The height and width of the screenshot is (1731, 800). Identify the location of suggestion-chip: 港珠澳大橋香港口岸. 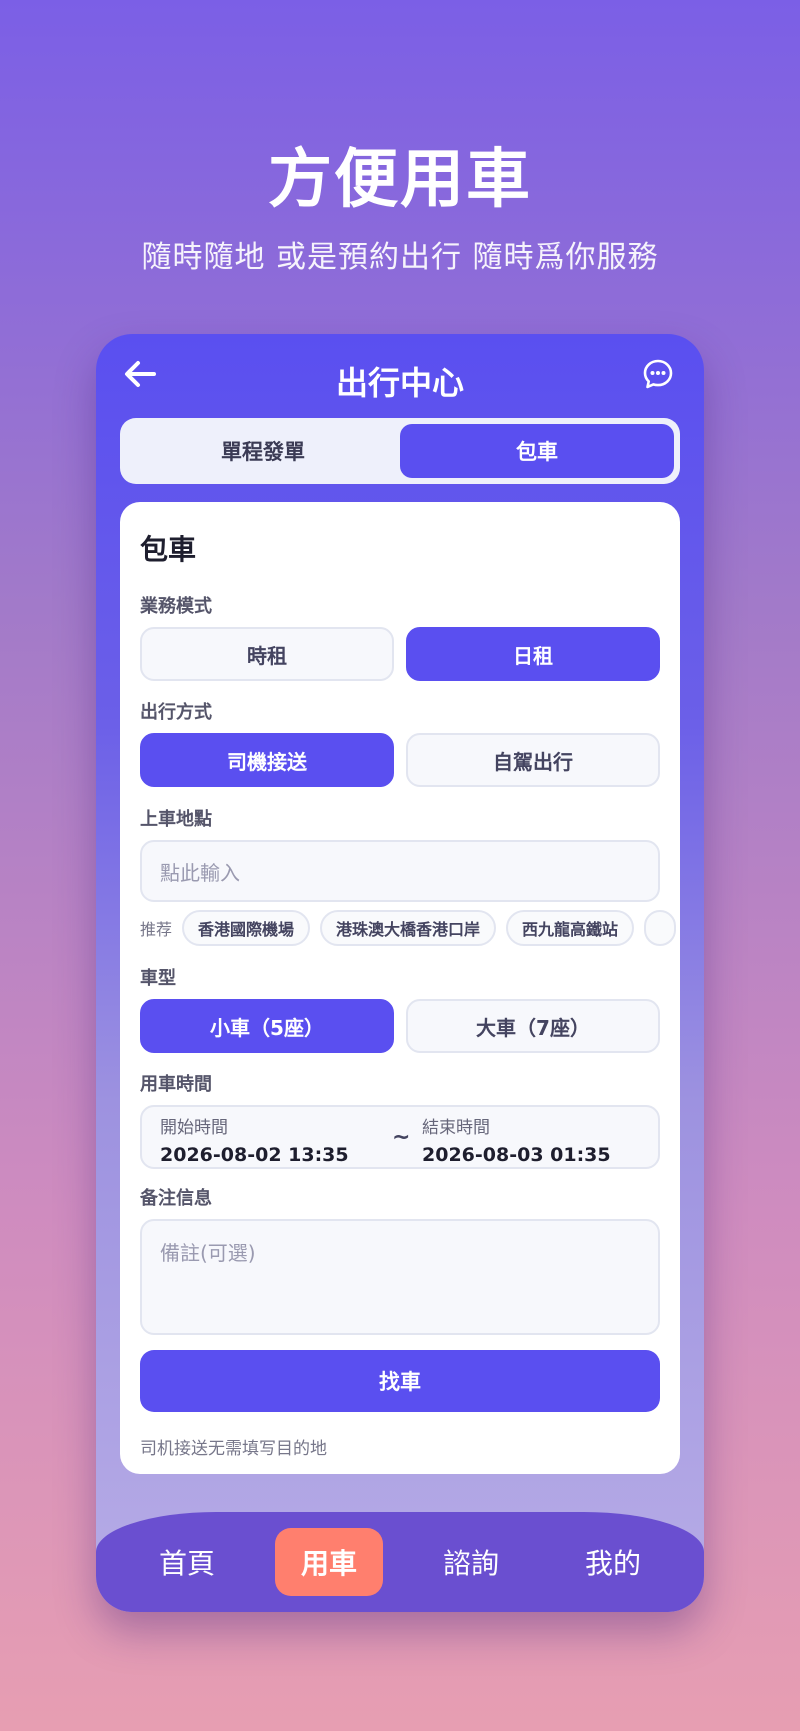
(408, 928).